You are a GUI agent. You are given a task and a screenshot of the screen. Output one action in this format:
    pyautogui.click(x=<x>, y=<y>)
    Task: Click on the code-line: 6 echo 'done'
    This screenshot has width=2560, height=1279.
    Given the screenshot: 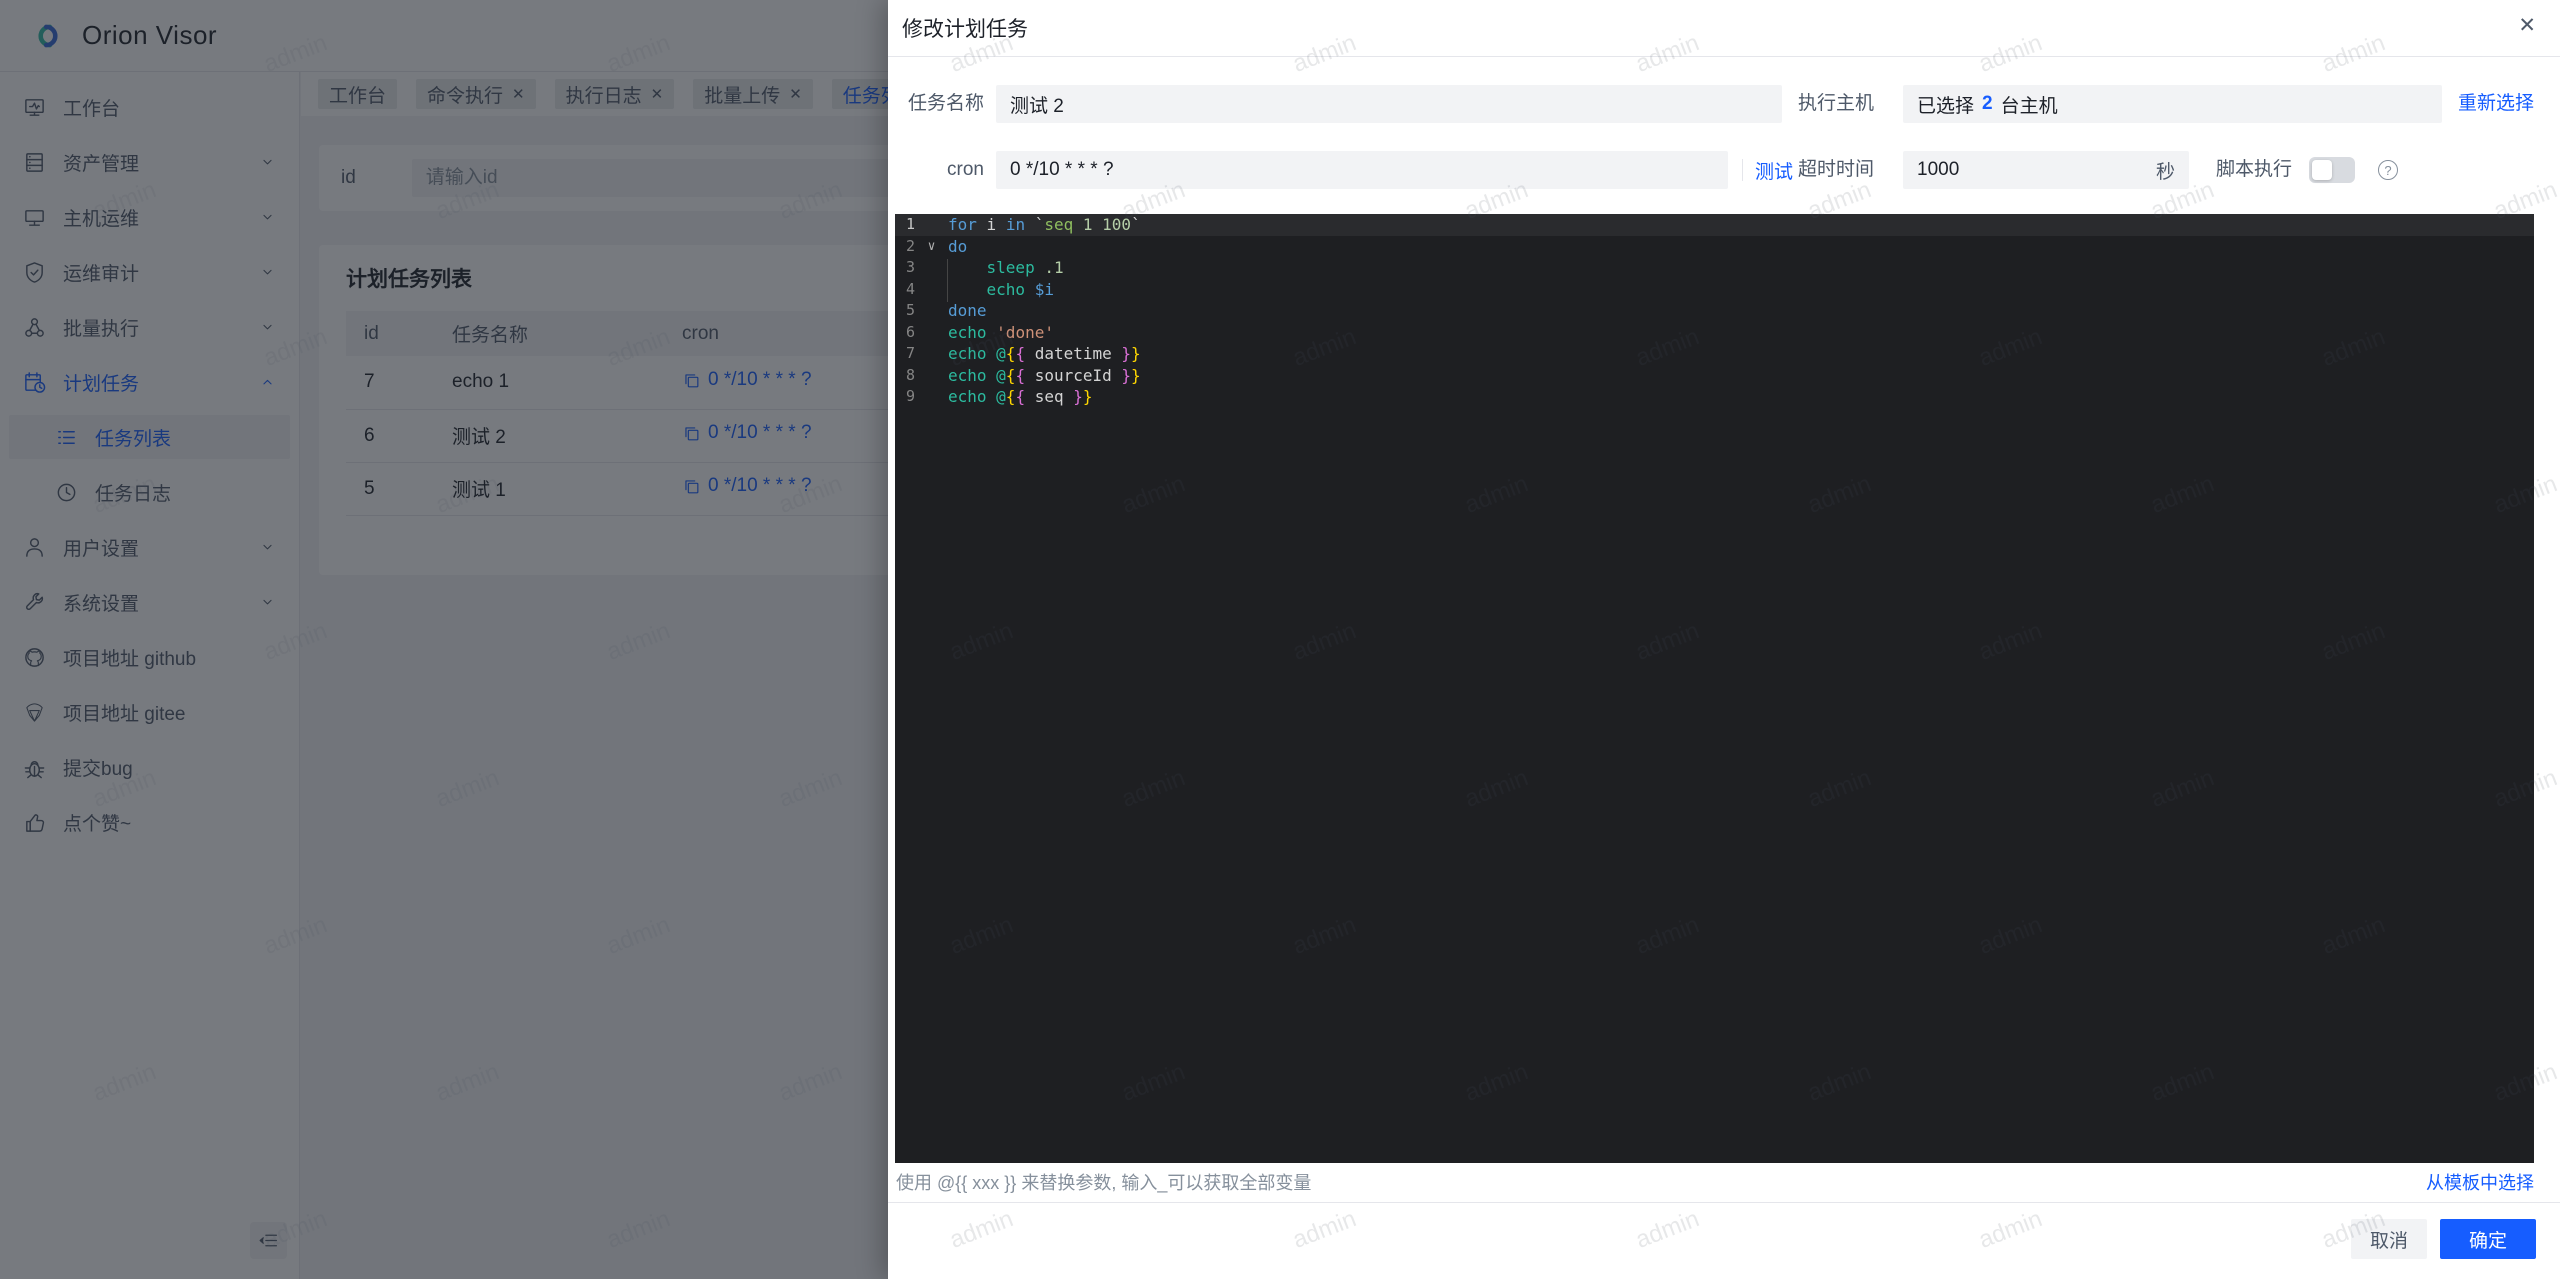 What is the action you would take?
    pyautogui.click(x=1714, y=333)
    